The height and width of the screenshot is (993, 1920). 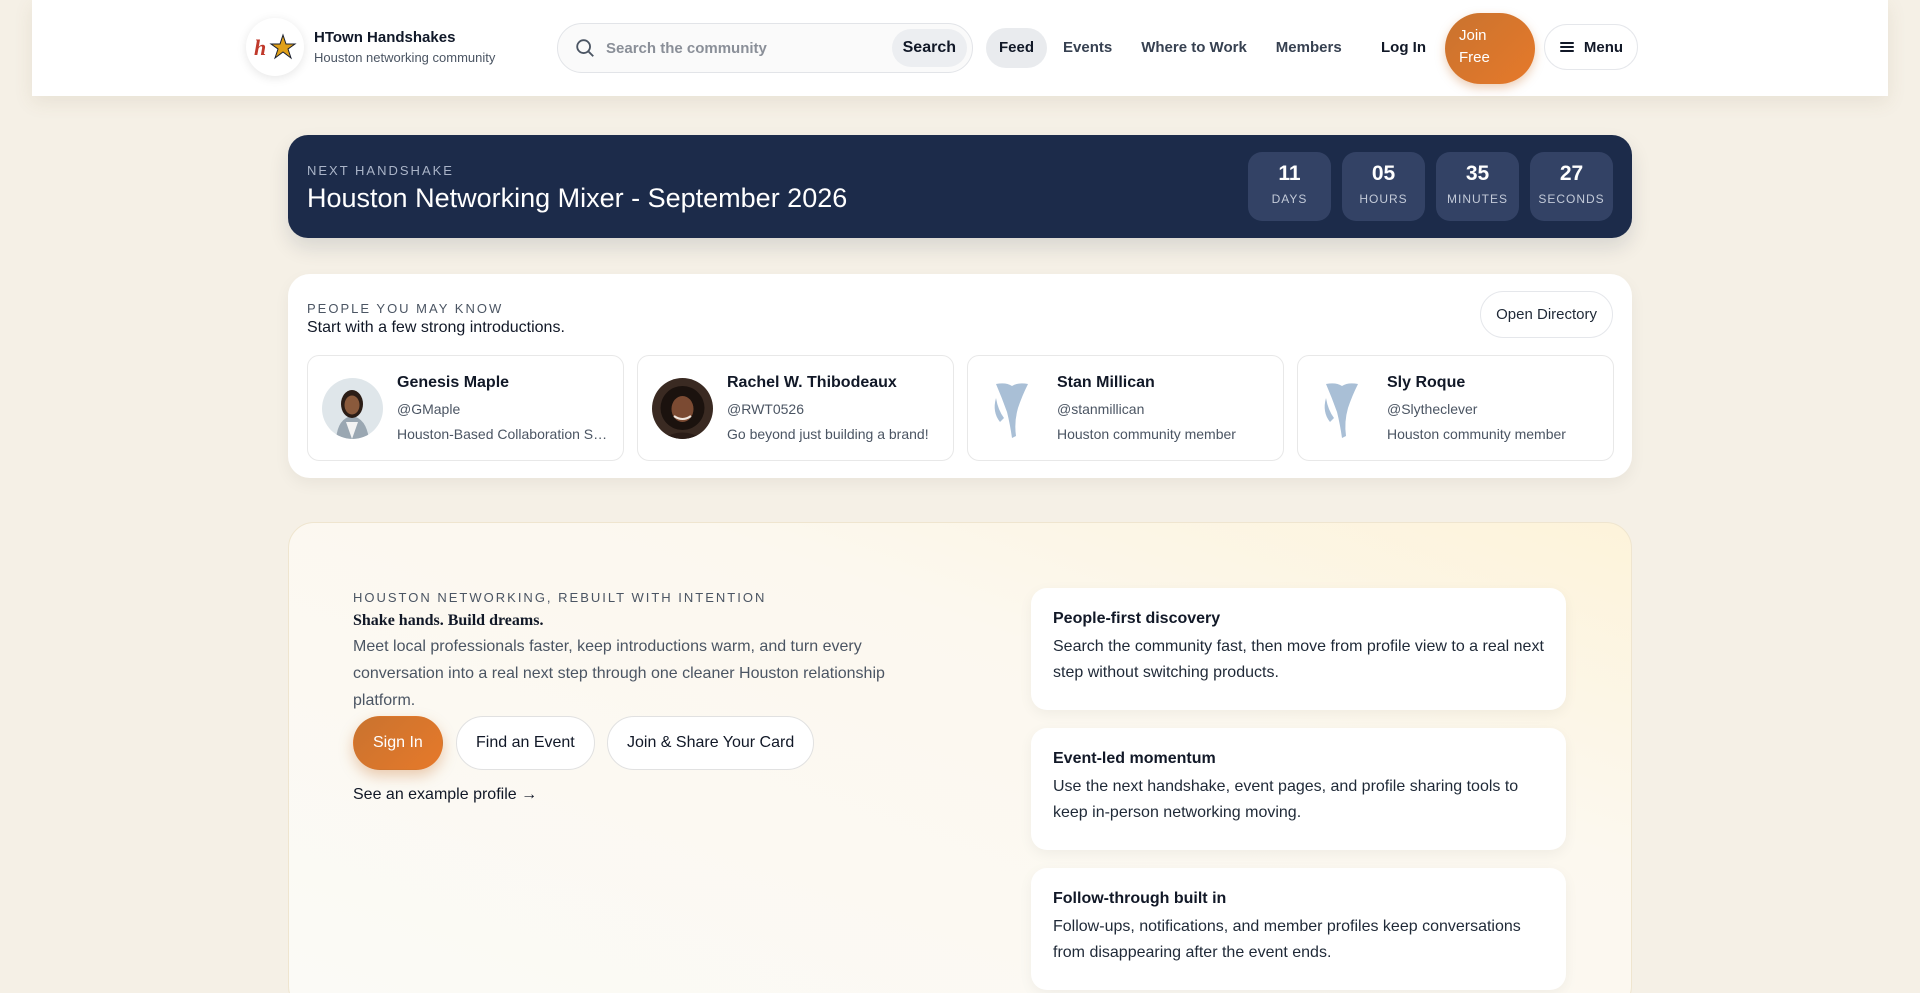 I want to click on logo: h, so click(x=275, y=47).